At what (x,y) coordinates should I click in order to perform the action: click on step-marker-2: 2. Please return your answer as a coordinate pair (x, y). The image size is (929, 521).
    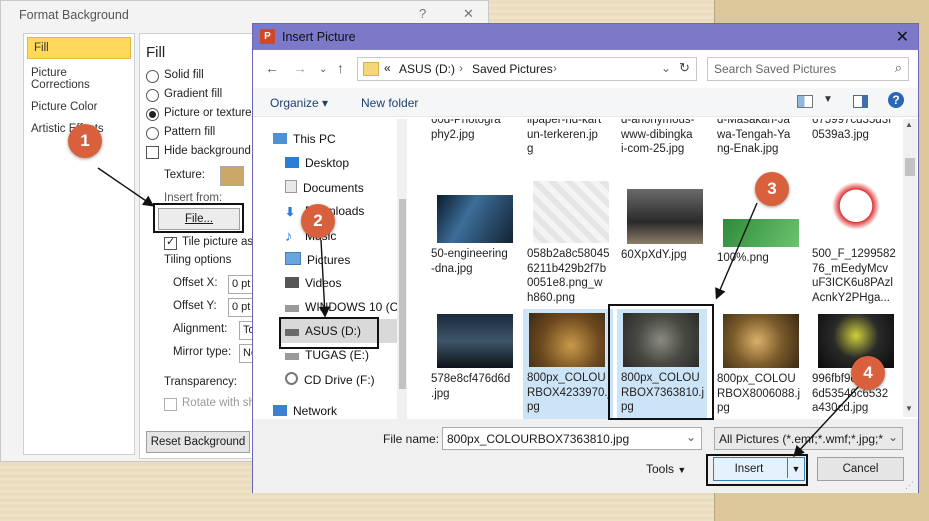
    Looking at the image, I should click on (318, 221).